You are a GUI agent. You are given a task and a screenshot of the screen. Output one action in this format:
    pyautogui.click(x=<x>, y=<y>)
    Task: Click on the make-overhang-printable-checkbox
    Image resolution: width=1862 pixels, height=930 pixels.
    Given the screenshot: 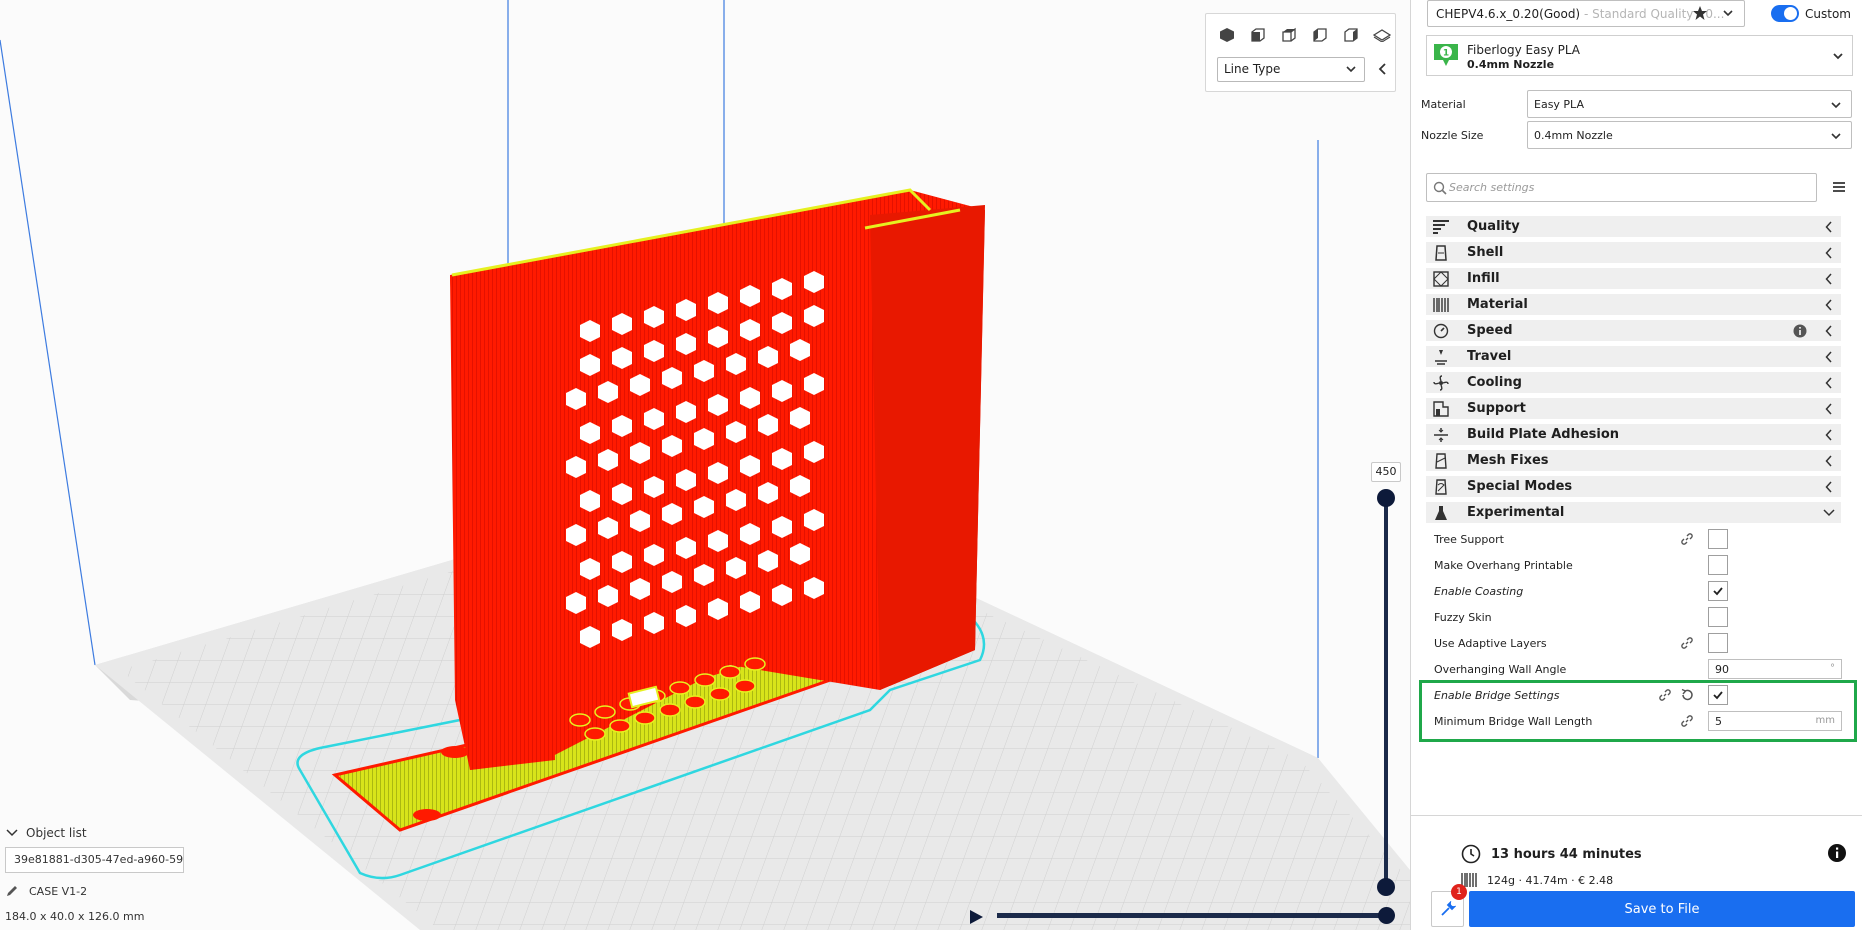 What is the action you would take?
    pyautogui.click(x=1718, y=565)
    